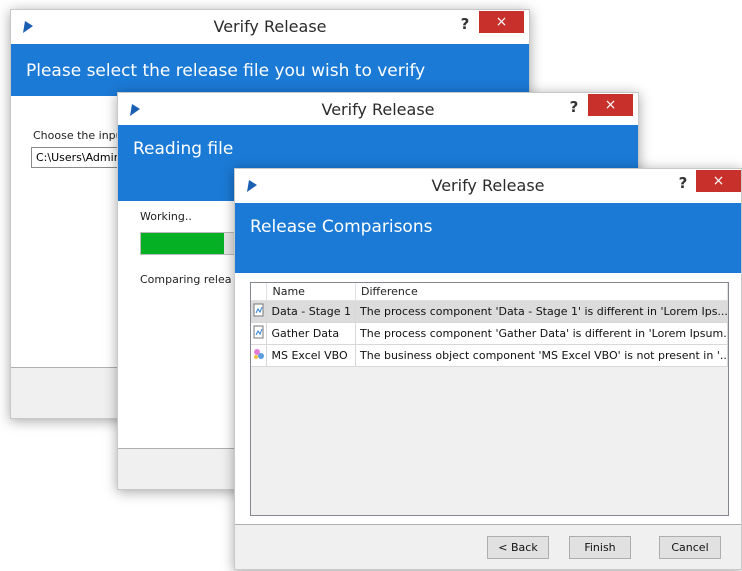 Image resolution: width=742 pixels, height=571 pixels. I want to click on comparing-label: Comparing relea, so click(186, 279).